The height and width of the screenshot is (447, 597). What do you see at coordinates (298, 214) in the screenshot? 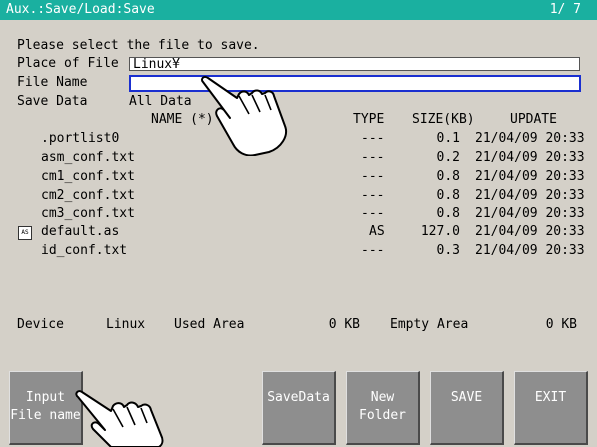
I see `file-row: cm3_conf.txt --- 0.8 21/04/09 20:33` at bounding box center [298, 214].